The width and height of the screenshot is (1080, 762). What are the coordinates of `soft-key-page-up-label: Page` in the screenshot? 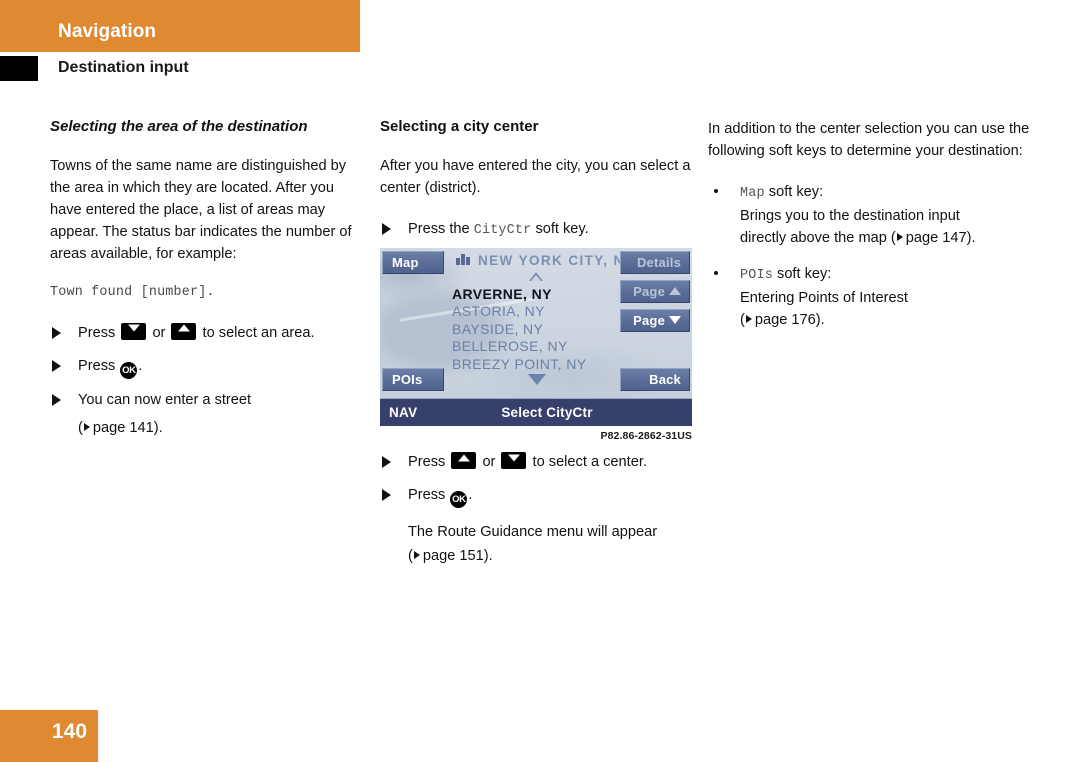 It's located at (649, 291).